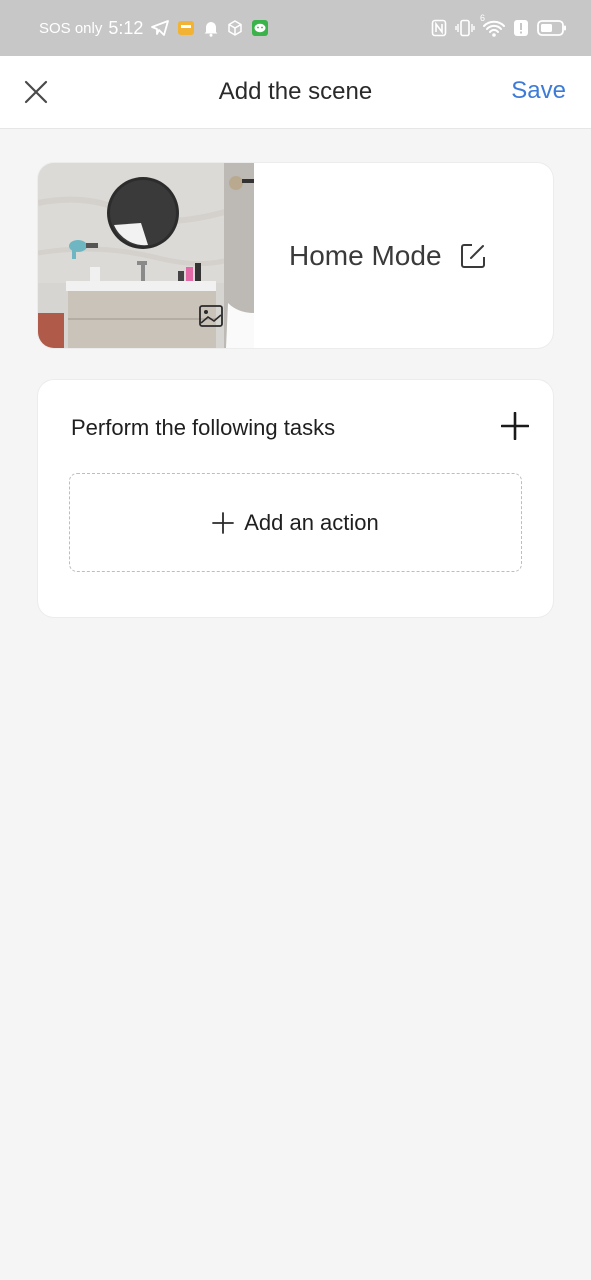 Image resolution: width=591 pixels, height=1280 pixels. I want to click on status-bar-right: 6, so click(499, 25).